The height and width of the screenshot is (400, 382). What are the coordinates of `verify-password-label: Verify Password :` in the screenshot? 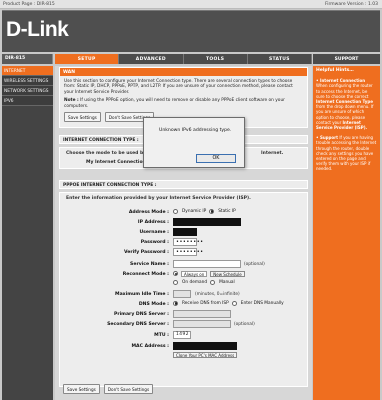 It's located at (146, 252).